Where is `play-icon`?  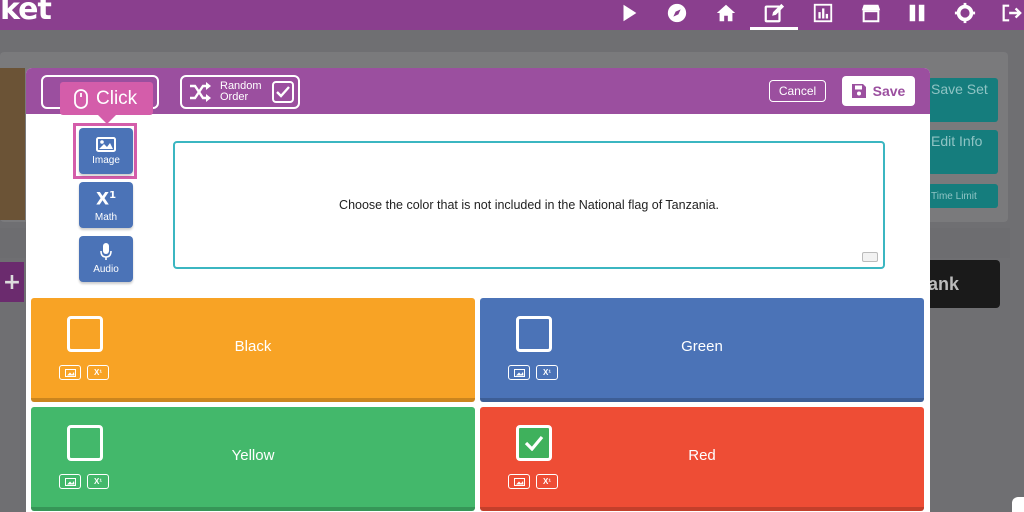
play-icon is located at coordinates (629, 13).